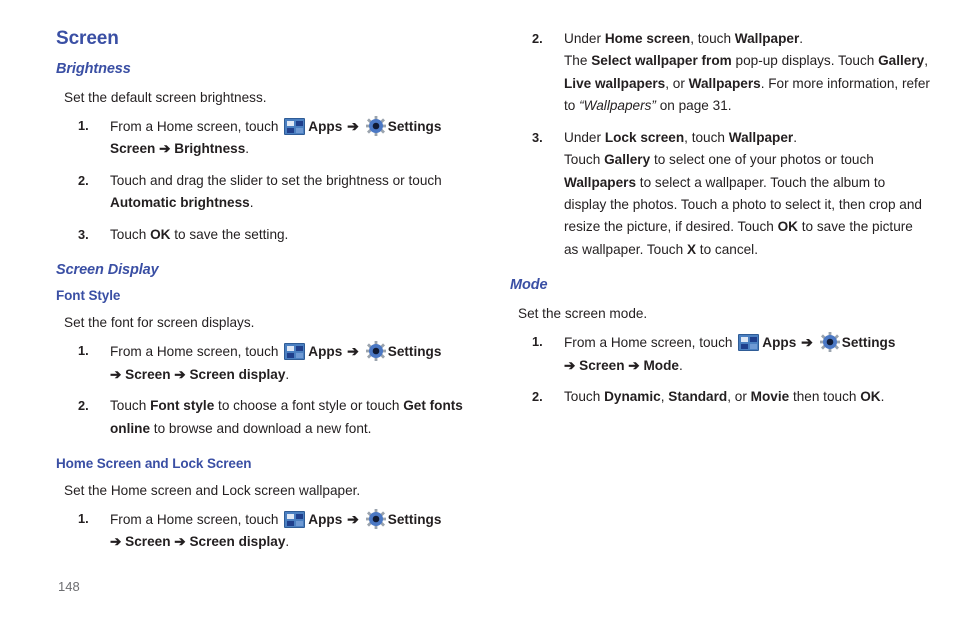 The width and height of the screenshot is (954, 636). I want to click on page-number: 148, so click(69, 586).